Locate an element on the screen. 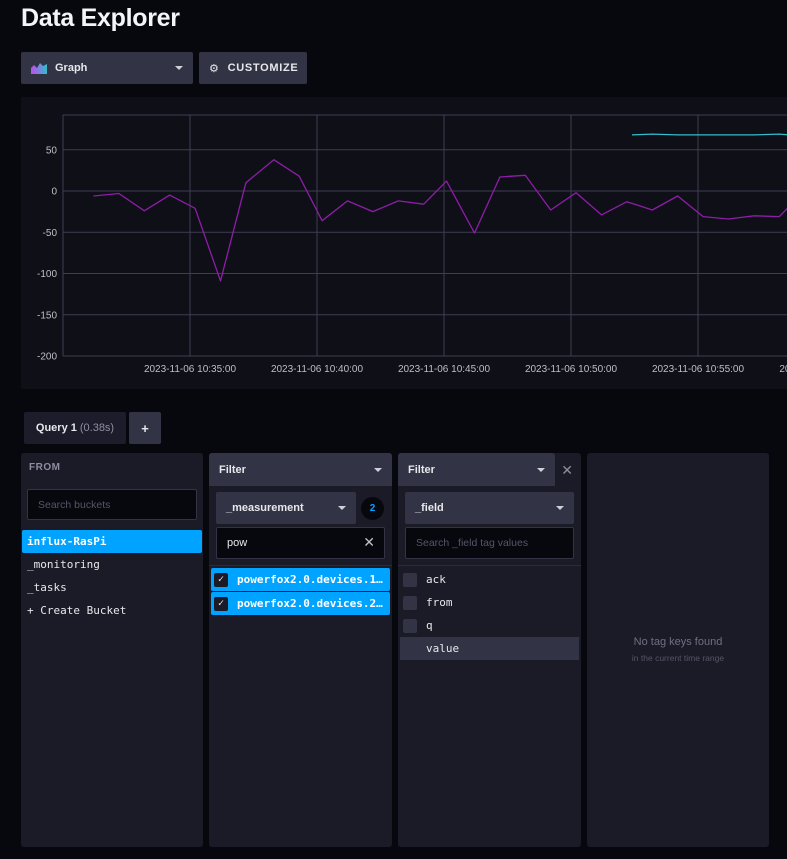 This screenshot has width=787, height=859. y-tick-label: -50 is located at coordinates (50, 233).